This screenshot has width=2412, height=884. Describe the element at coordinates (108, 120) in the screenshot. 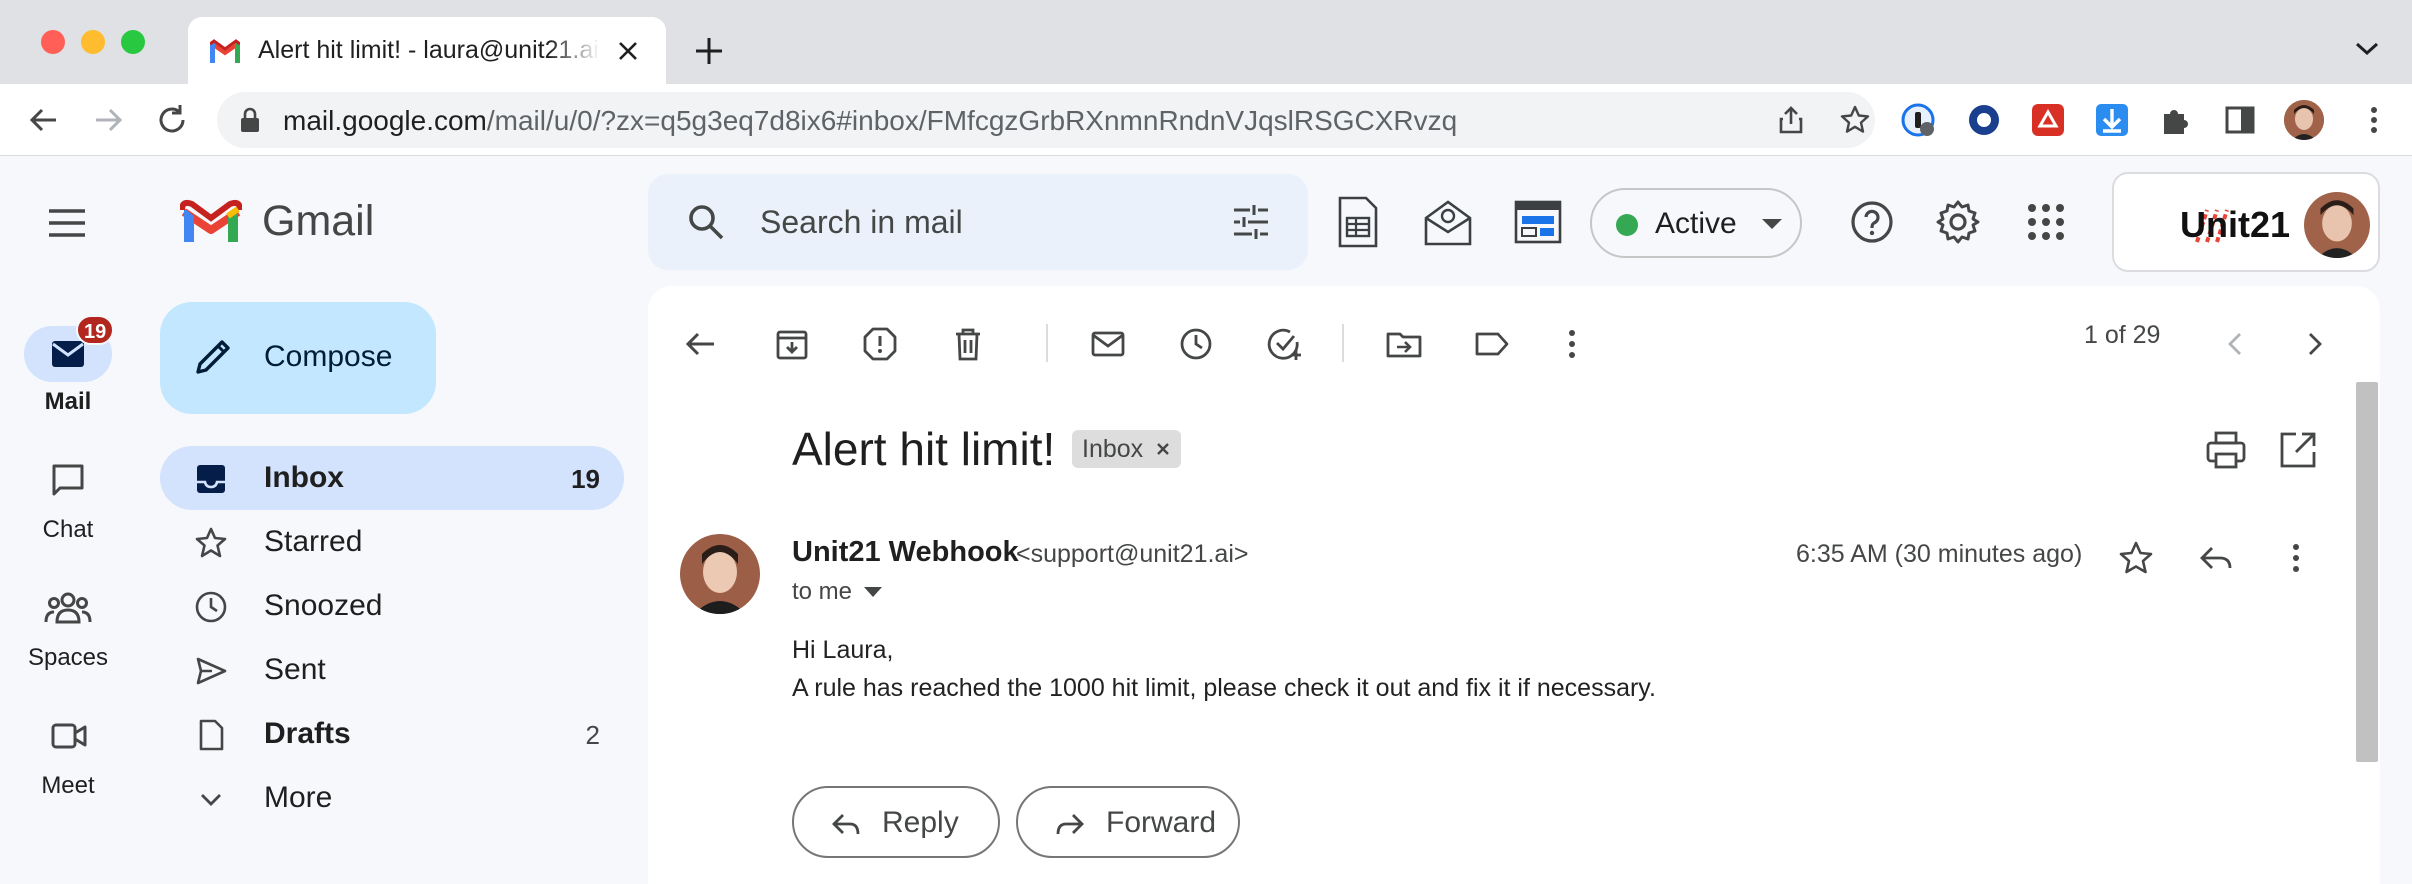

I see `forward-arrow-icon` at that location.